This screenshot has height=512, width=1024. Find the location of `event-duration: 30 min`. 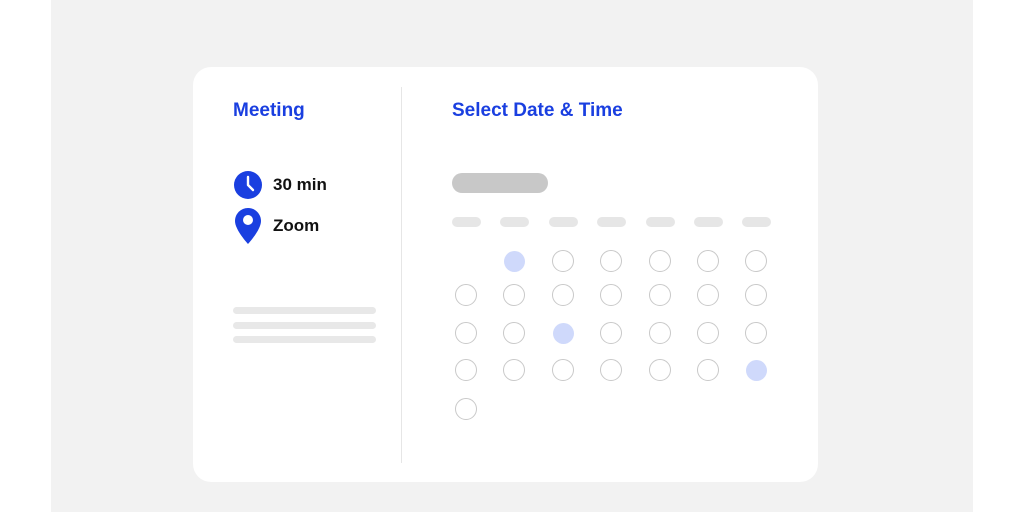

event-duration: 30 min is located at coordinates (280, 185).